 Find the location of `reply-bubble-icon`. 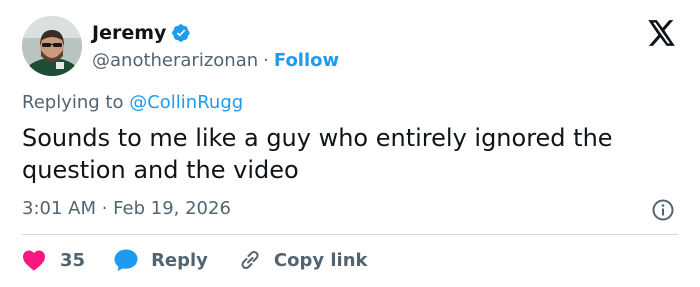

reply-bubble-icon is located at coordinates (126, 260).